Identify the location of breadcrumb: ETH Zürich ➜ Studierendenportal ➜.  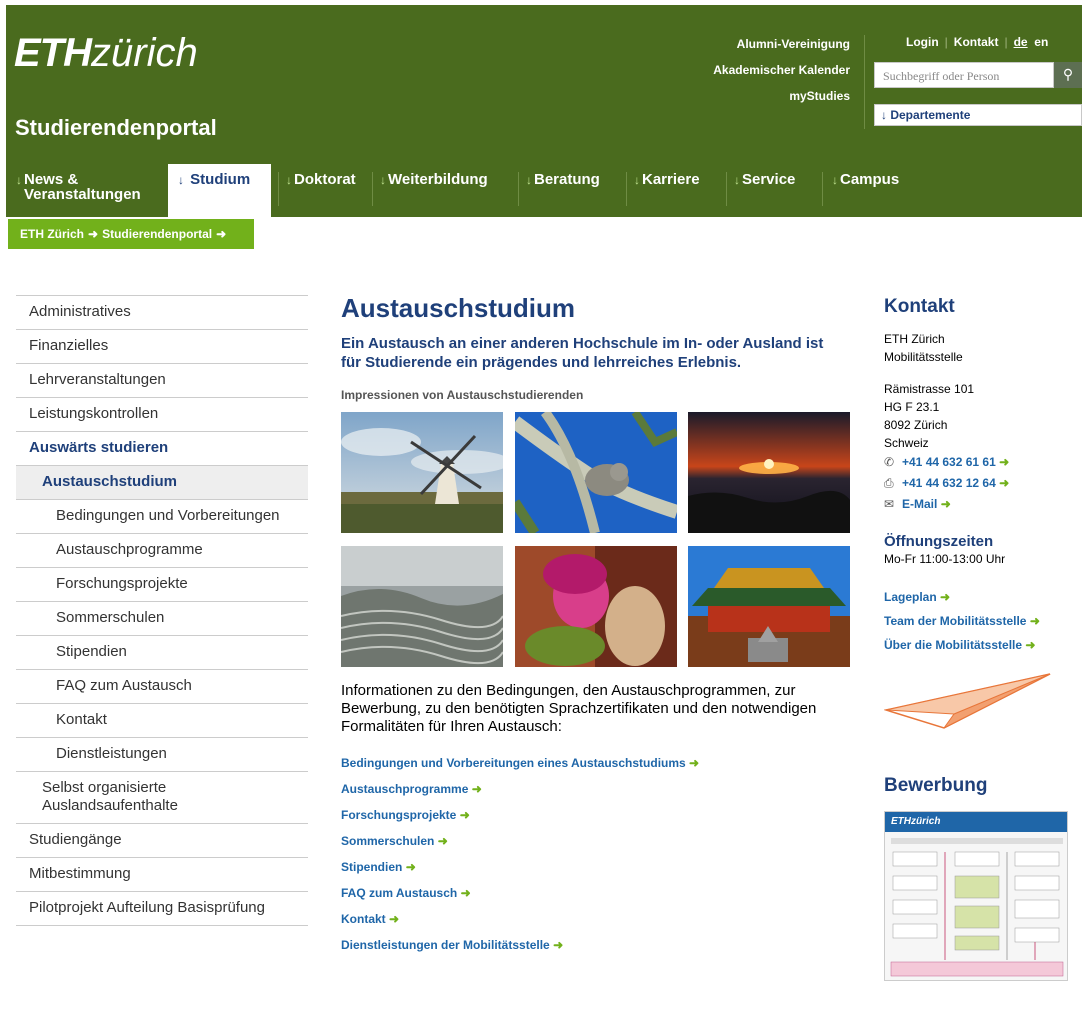
(131, 234).